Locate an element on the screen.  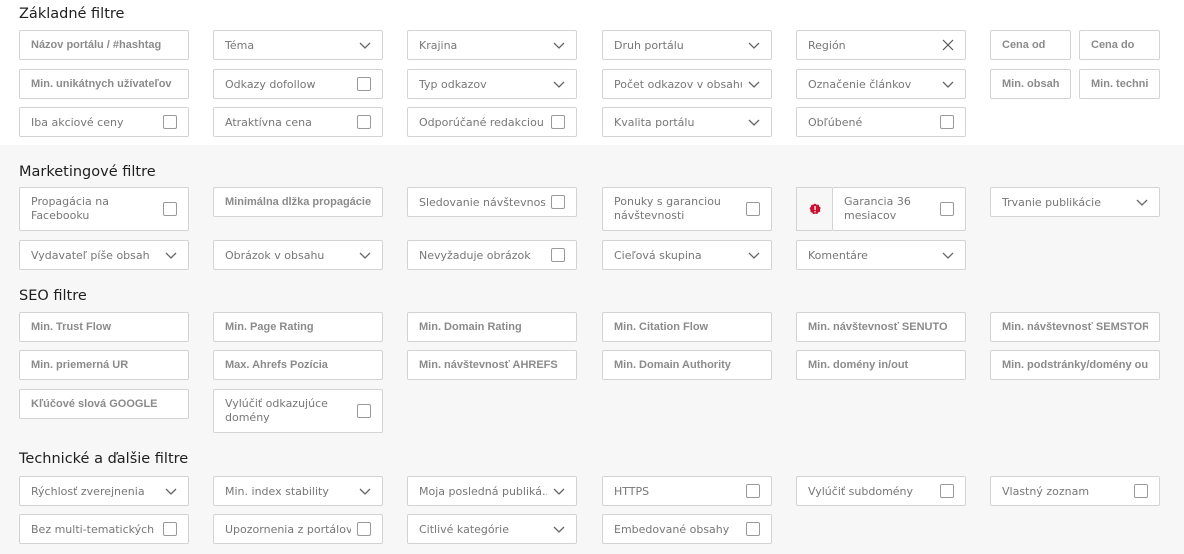
cena-do-input: Cena do is located at coordinates (1119, 45).